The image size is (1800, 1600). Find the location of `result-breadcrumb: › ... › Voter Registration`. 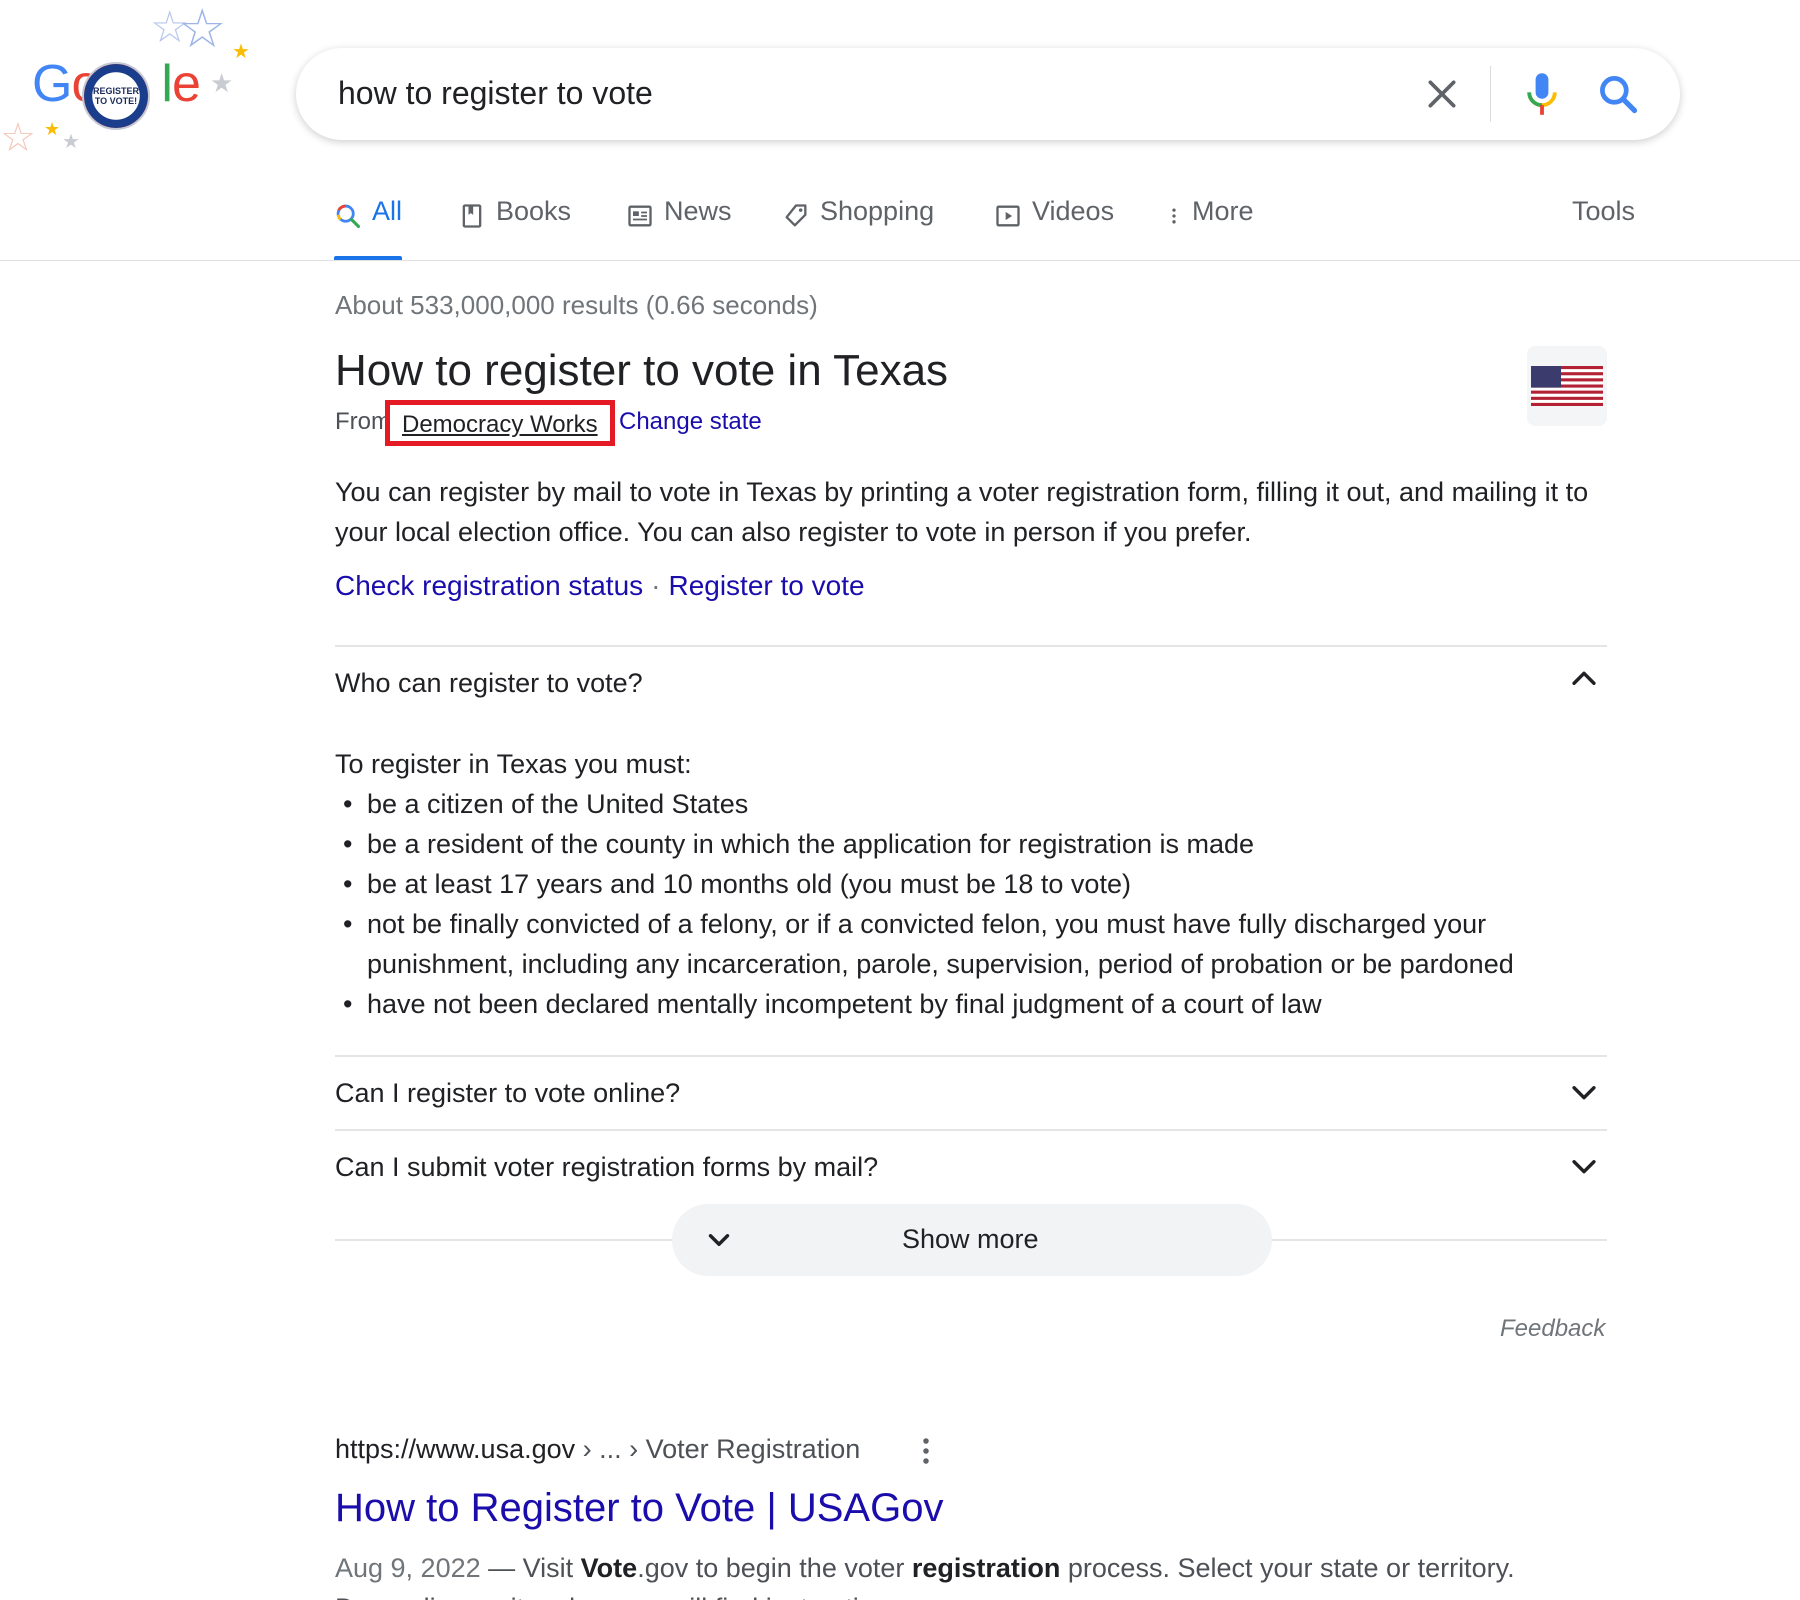

result-breadcrumb: › ... › Voter Registration is located at coordinates (718, 1449).